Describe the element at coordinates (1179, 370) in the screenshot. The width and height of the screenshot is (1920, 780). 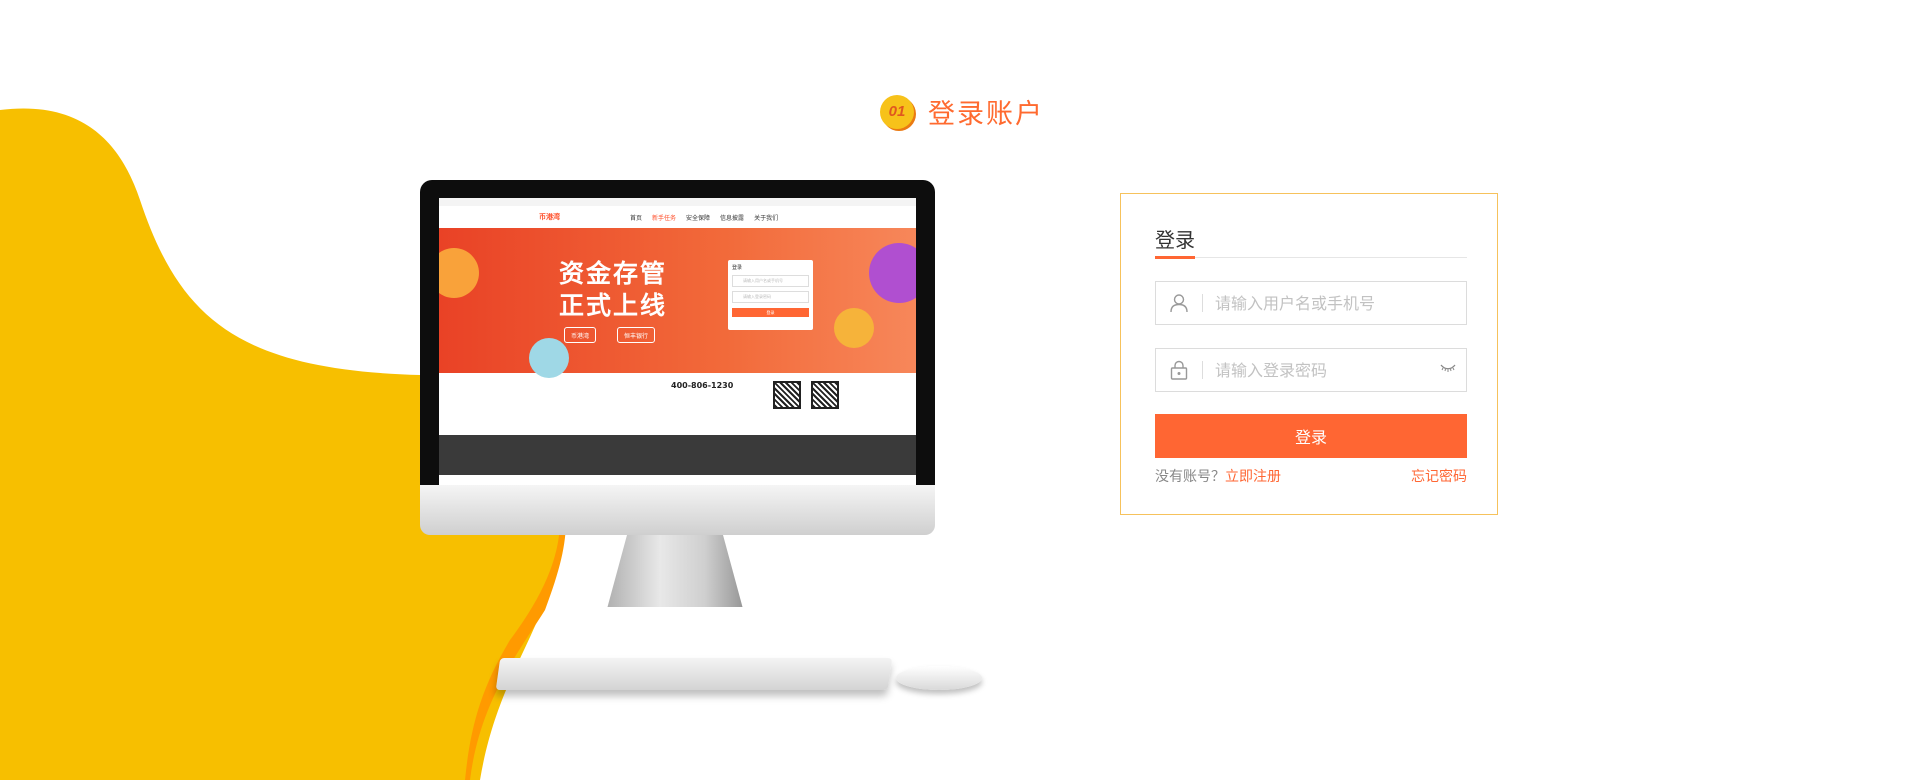
I see `lock-icon` at that location.